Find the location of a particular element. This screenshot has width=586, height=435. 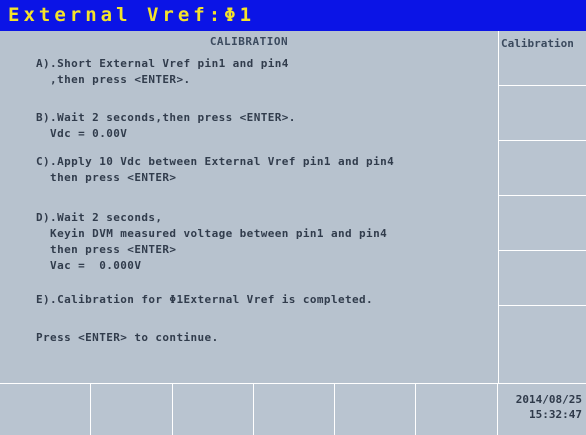

datetime-display: 2014/08/25 15:32:47 is located at coordinates (542, 409).